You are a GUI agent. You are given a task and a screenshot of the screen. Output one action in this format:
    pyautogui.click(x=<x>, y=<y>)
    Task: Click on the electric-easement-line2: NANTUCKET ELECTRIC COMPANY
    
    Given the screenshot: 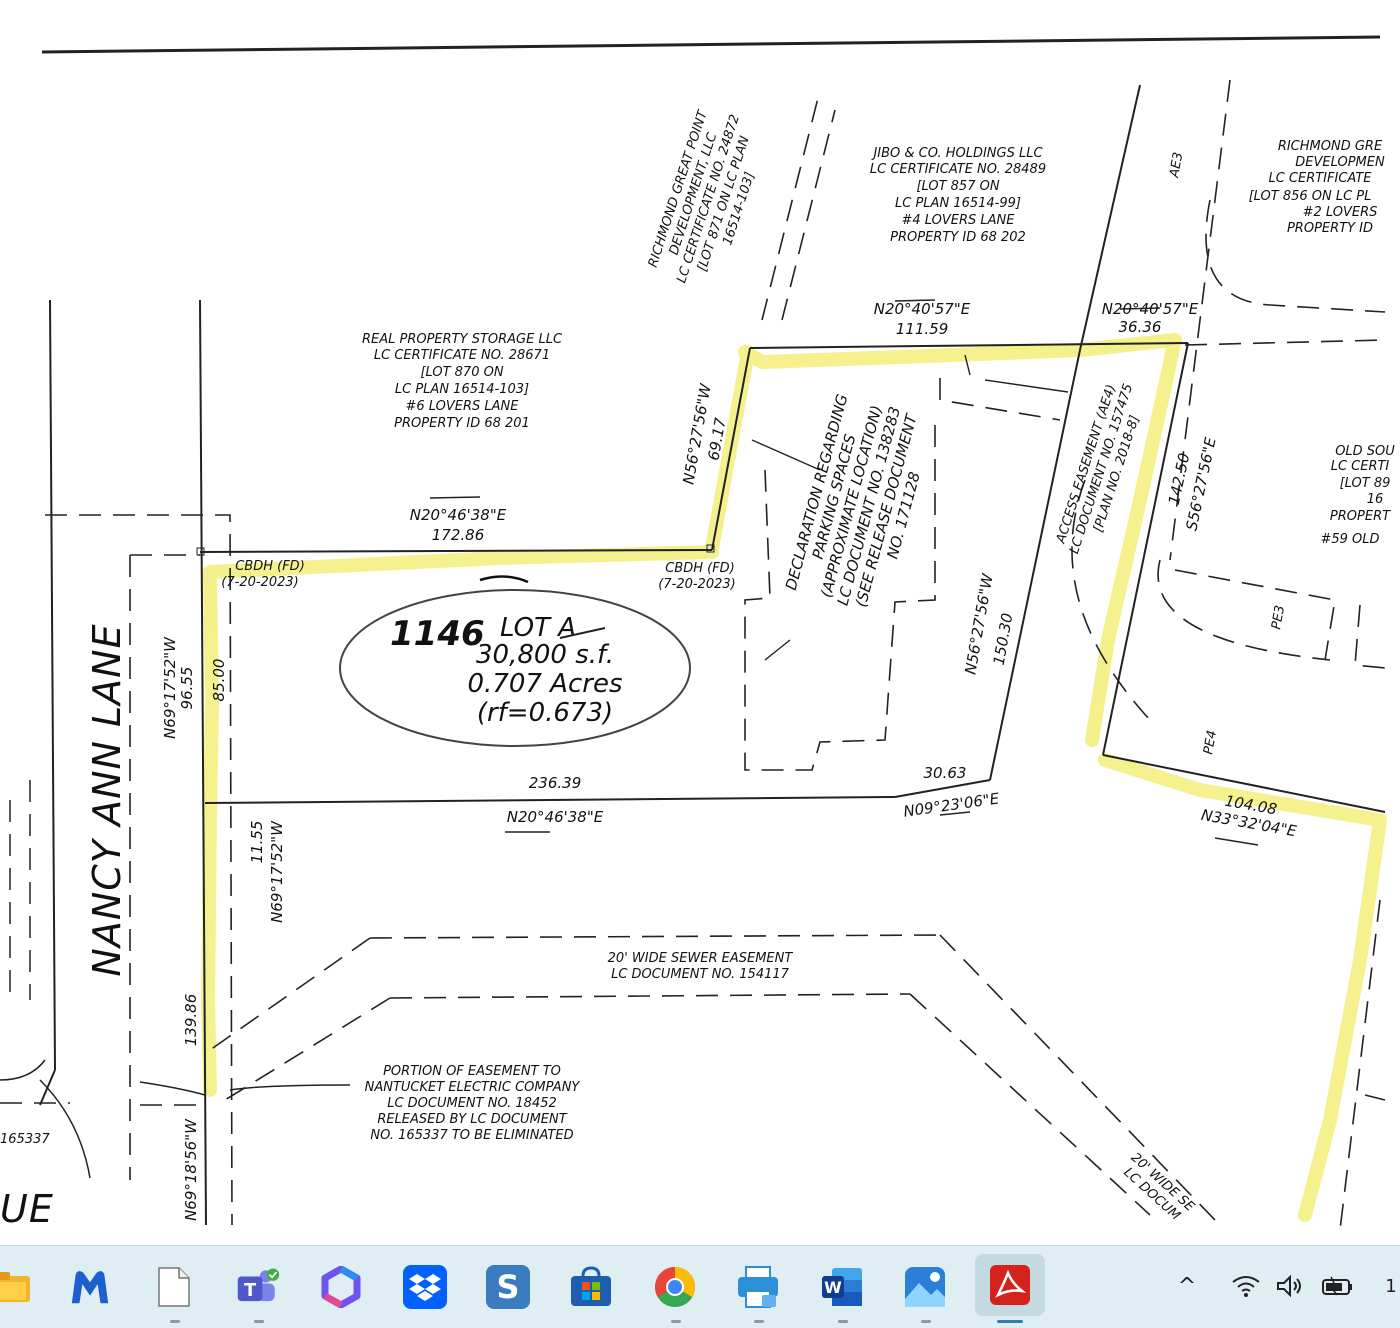 What is the action you would take?
    pyautogui.click(x=473, y=1087)
    